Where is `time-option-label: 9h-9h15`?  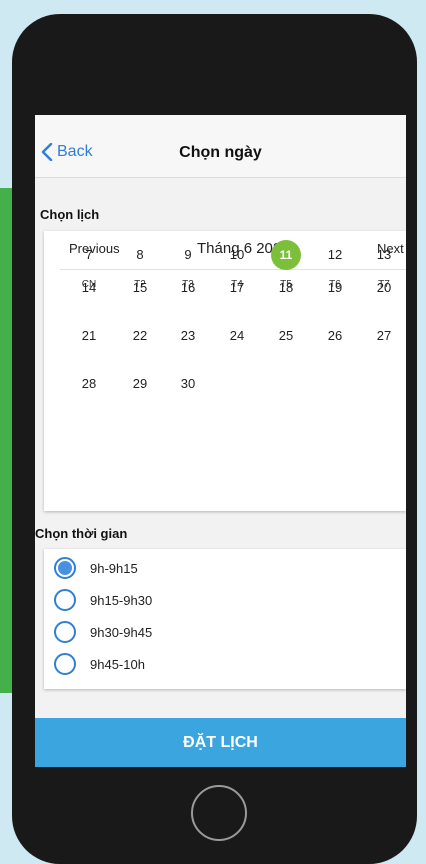 time-option-label: 9h-9h15 is located at coordinates (114, 568).